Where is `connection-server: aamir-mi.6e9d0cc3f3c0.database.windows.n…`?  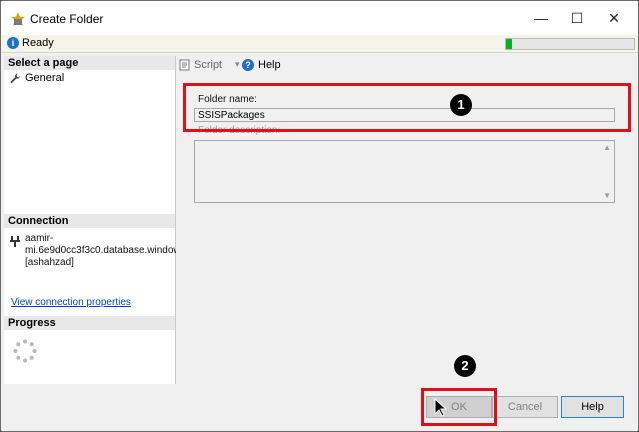
connection-server: aamir-mi.6e9d0cc3f3c0.database.windows.n… is located at coordinates (114, 250).